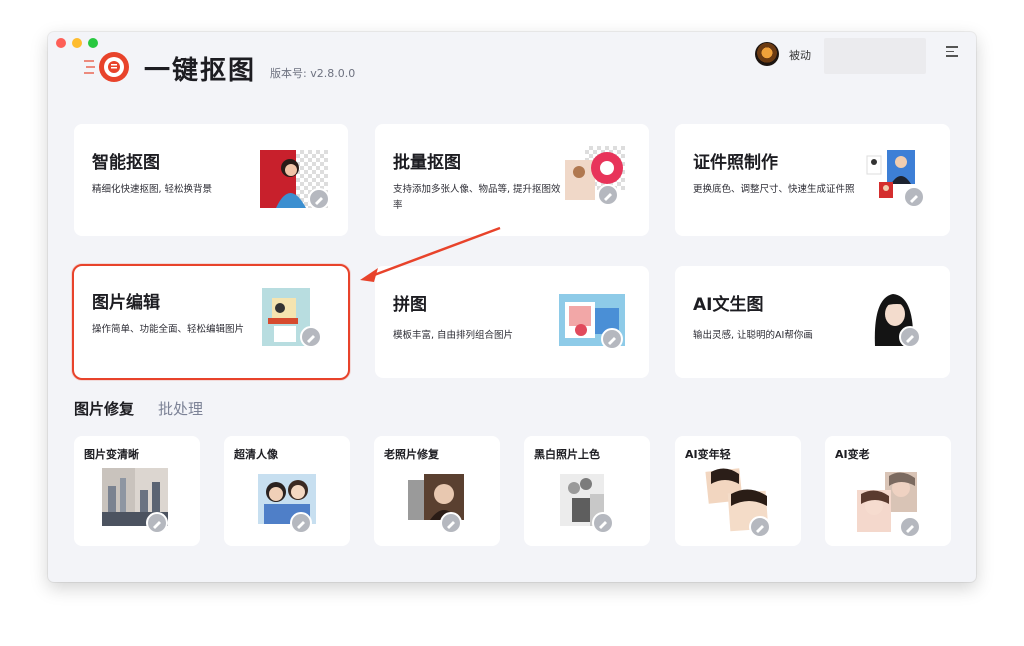  I want to click on tool-card-ai-older: AI变老, so click(888, 491).